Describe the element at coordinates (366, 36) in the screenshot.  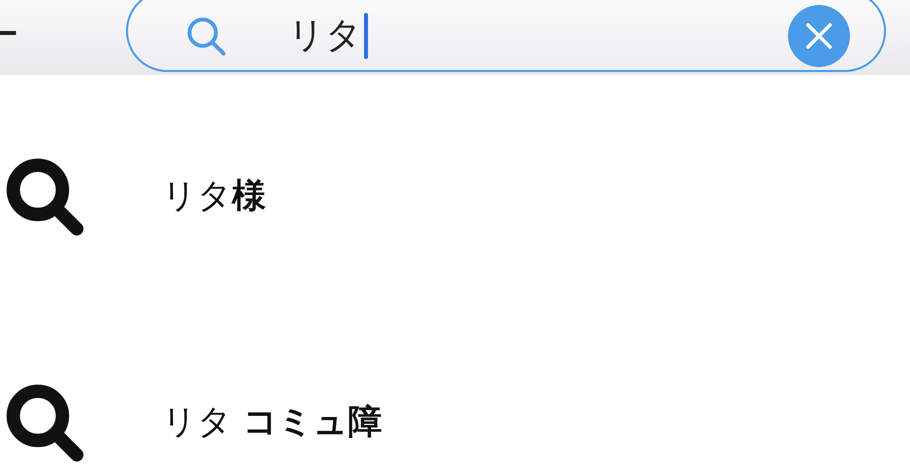
I see `text-cursor` at that location.